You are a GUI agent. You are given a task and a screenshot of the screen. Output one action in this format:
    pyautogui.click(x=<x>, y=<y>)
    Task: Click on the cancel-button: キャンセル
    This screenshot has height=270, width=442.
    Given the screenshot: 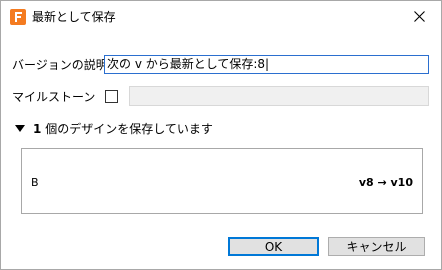 What is the action you would take?
    pyautogui.click(x=376, y=246)
    